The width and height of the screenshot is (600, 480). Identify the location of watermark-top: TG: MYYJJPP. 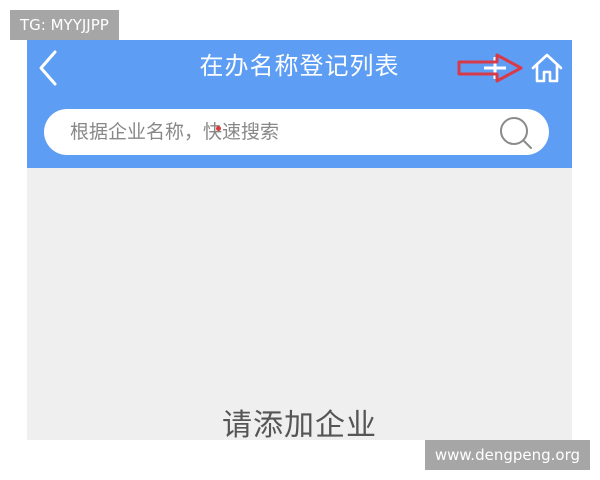
(64, 25).